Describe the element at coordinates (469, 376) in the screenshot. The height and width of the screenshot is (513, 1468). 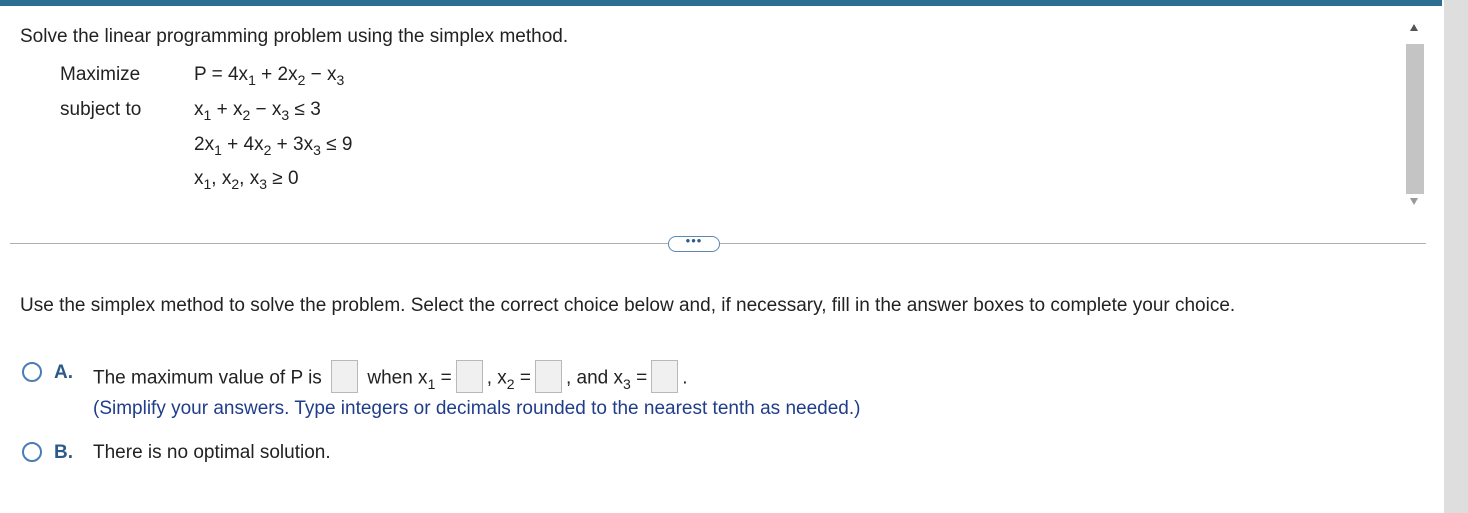
I see `x1-value-input` at that location.